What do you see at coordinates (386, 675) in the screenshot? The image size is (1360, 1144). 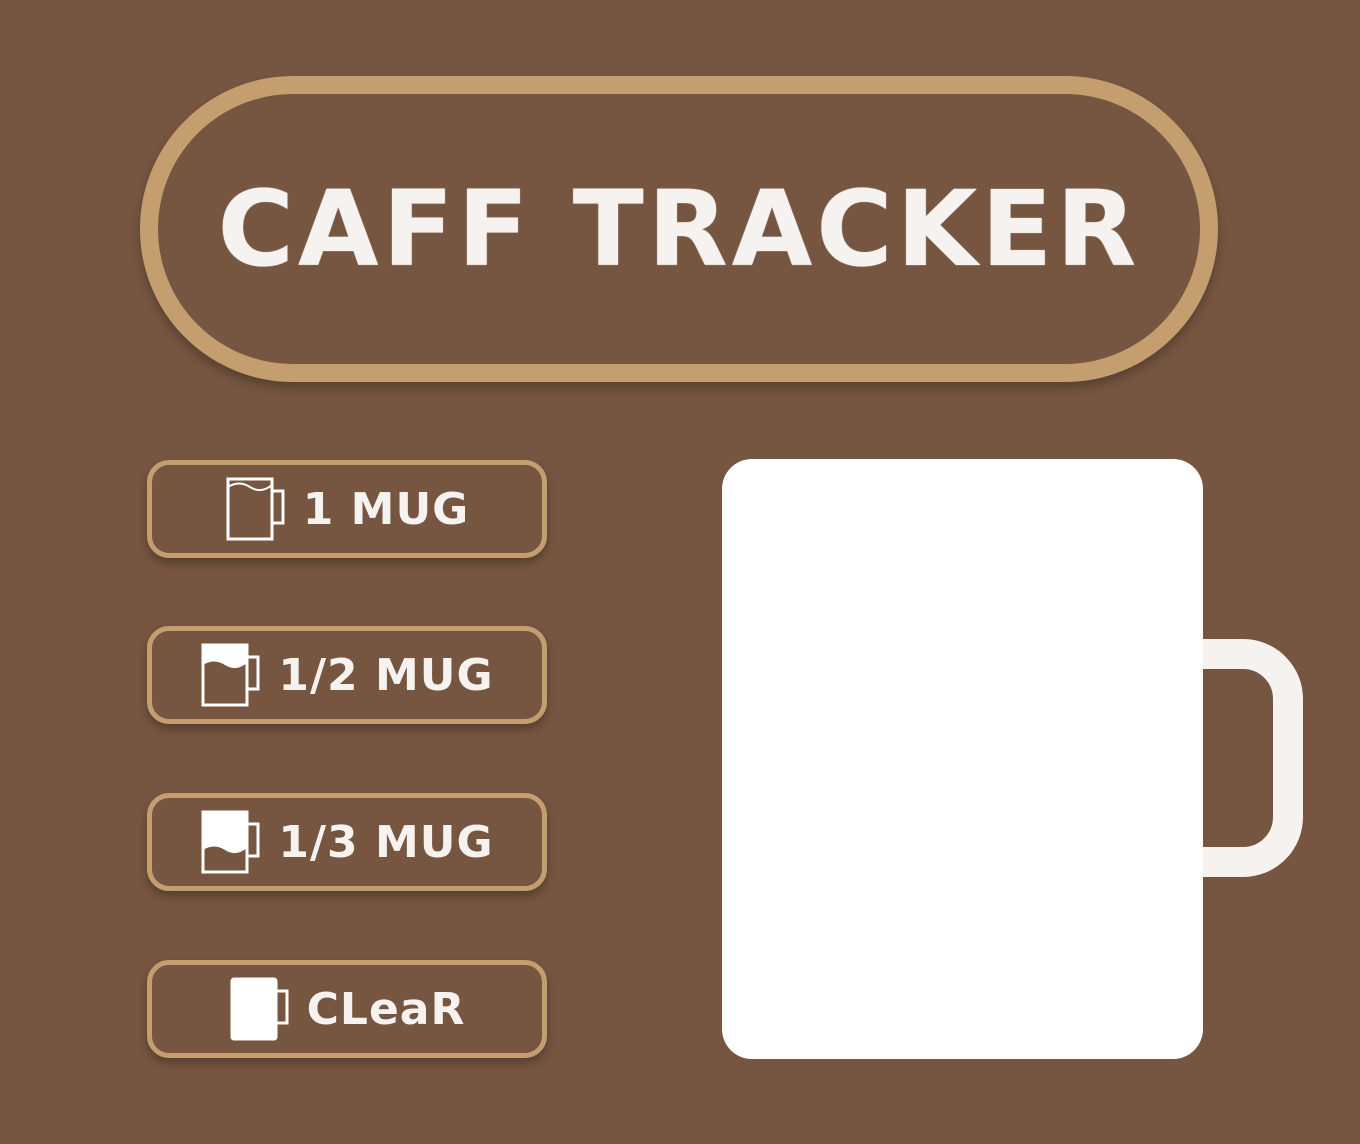 I see `half-mug-label: 1/2 MUG` at bounding box center [386, 675].